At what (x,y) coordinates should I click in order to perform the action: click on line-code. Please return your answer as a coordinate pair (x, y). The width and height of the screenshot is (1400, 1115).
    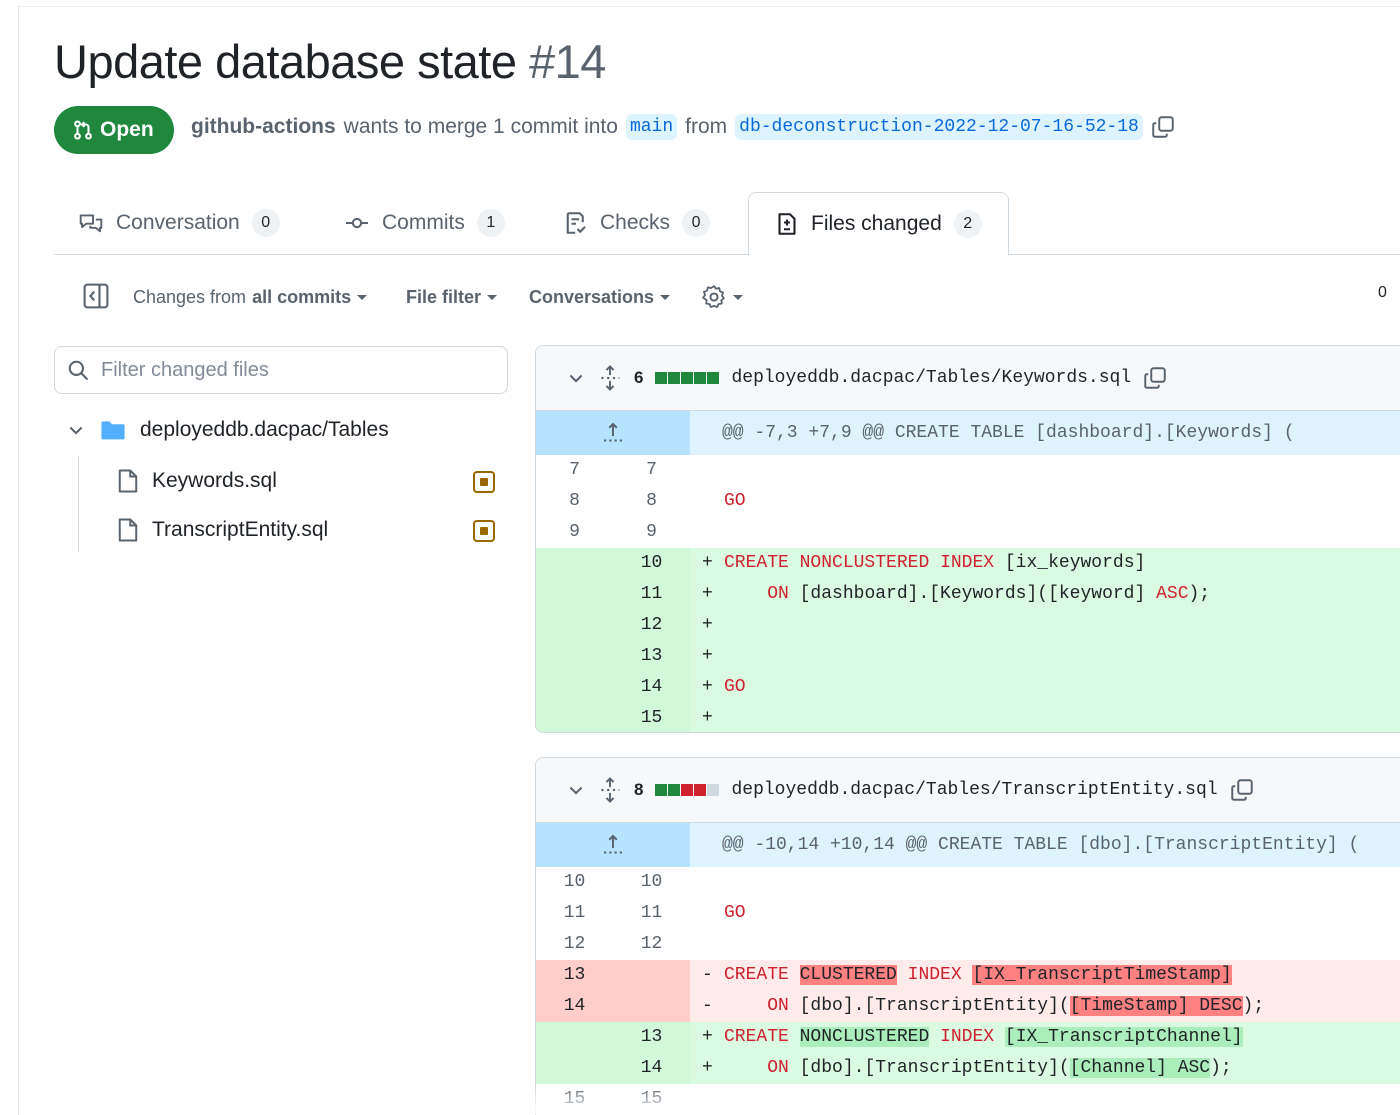
    Looking at the image, I should click on (1045, 882).